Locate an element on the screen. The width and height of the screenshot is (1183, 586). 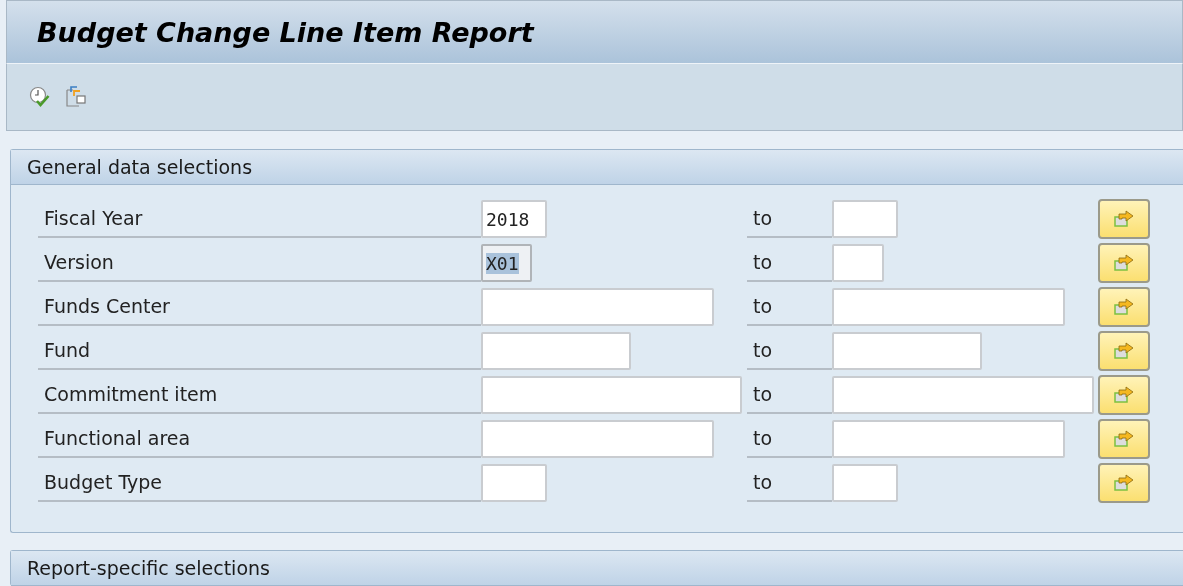
field-label: Functional area is located at coordinates (117, 438).